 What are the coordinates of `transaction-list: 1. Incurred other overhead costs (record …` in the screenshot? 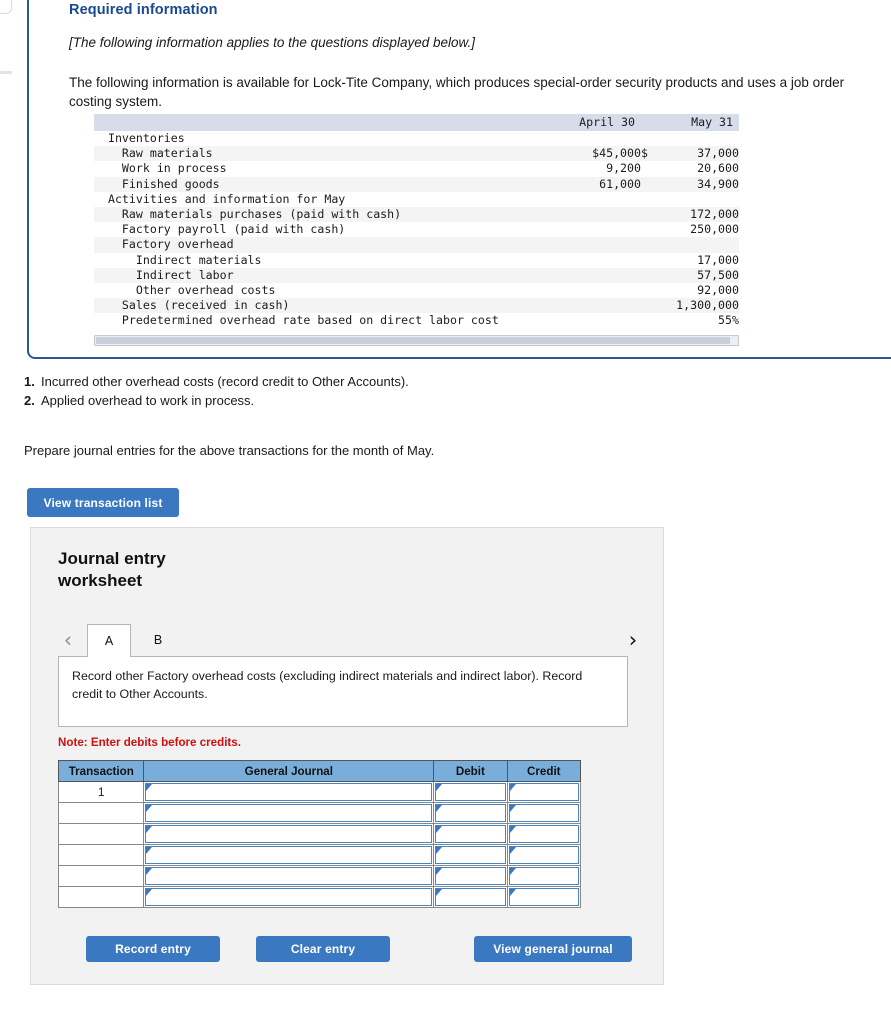 It's located at (334, 391).